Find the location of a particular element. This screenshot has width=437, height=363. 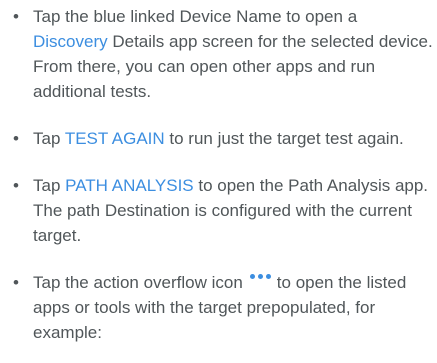

item-text: Tap the action overflow icon is located at coordinates (138, 282).